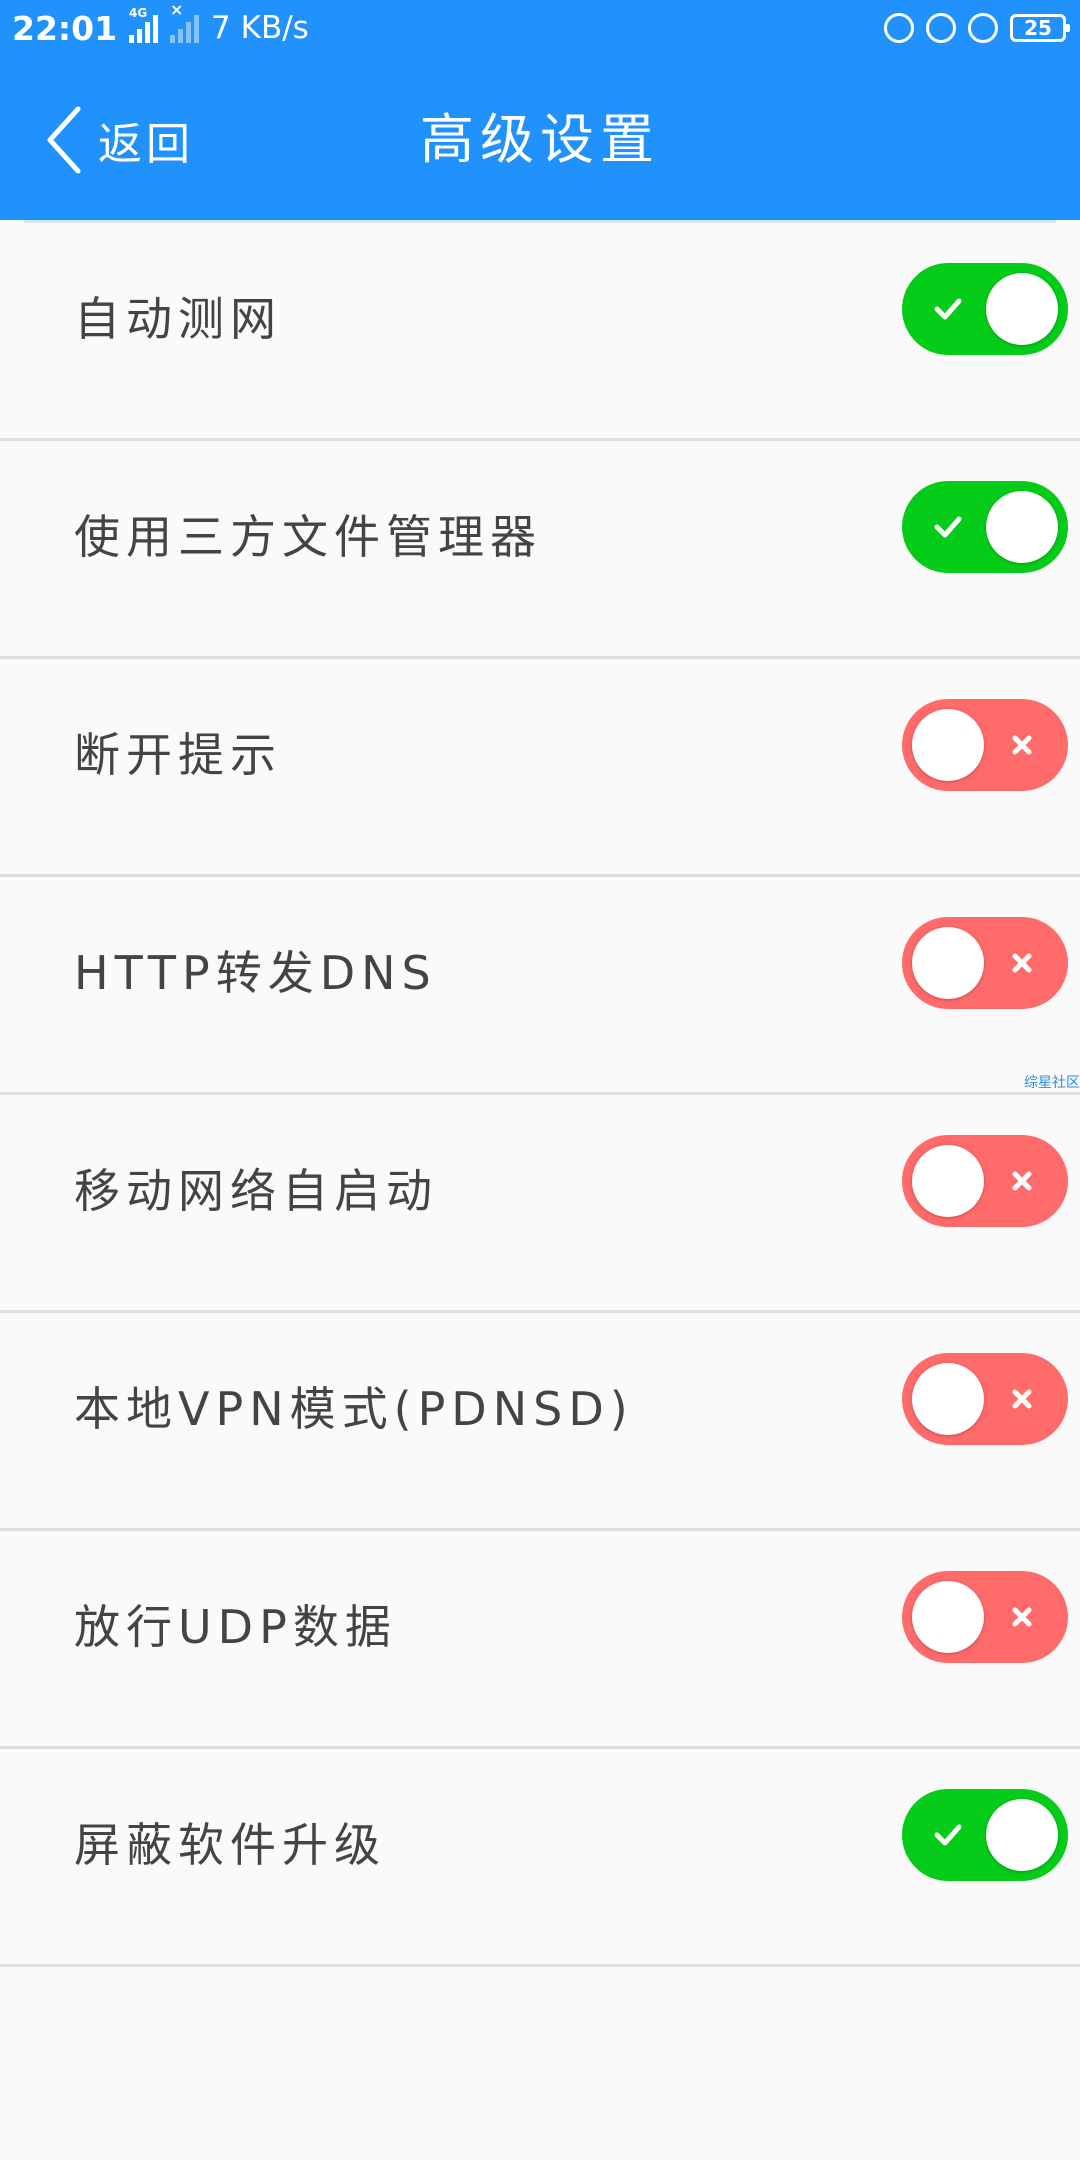 The width and height of the screenshot is (1080, 2160). I want to click on setting-row-http-dns: HTTP转发DNS, so click(540, 986).